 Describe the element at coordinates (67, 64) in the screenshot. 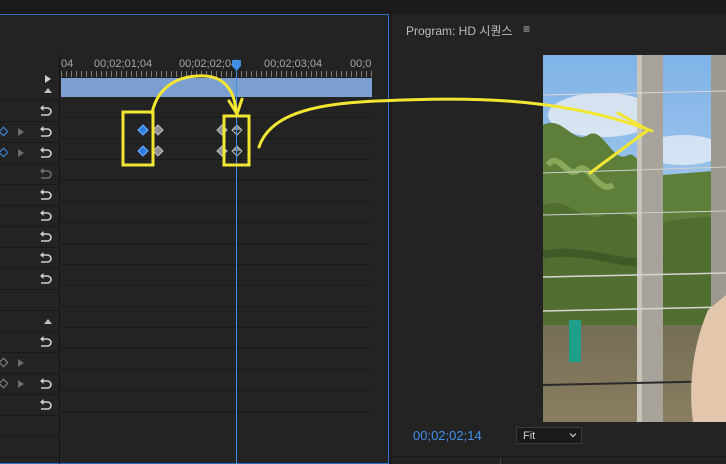

I see `ruler-timecode: 04` at that location.